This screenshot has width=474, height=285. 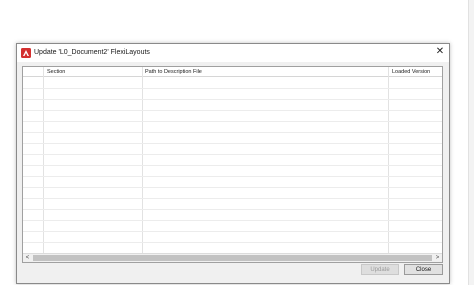 I want to click on background-window-edge, so click(x=471, y=142).